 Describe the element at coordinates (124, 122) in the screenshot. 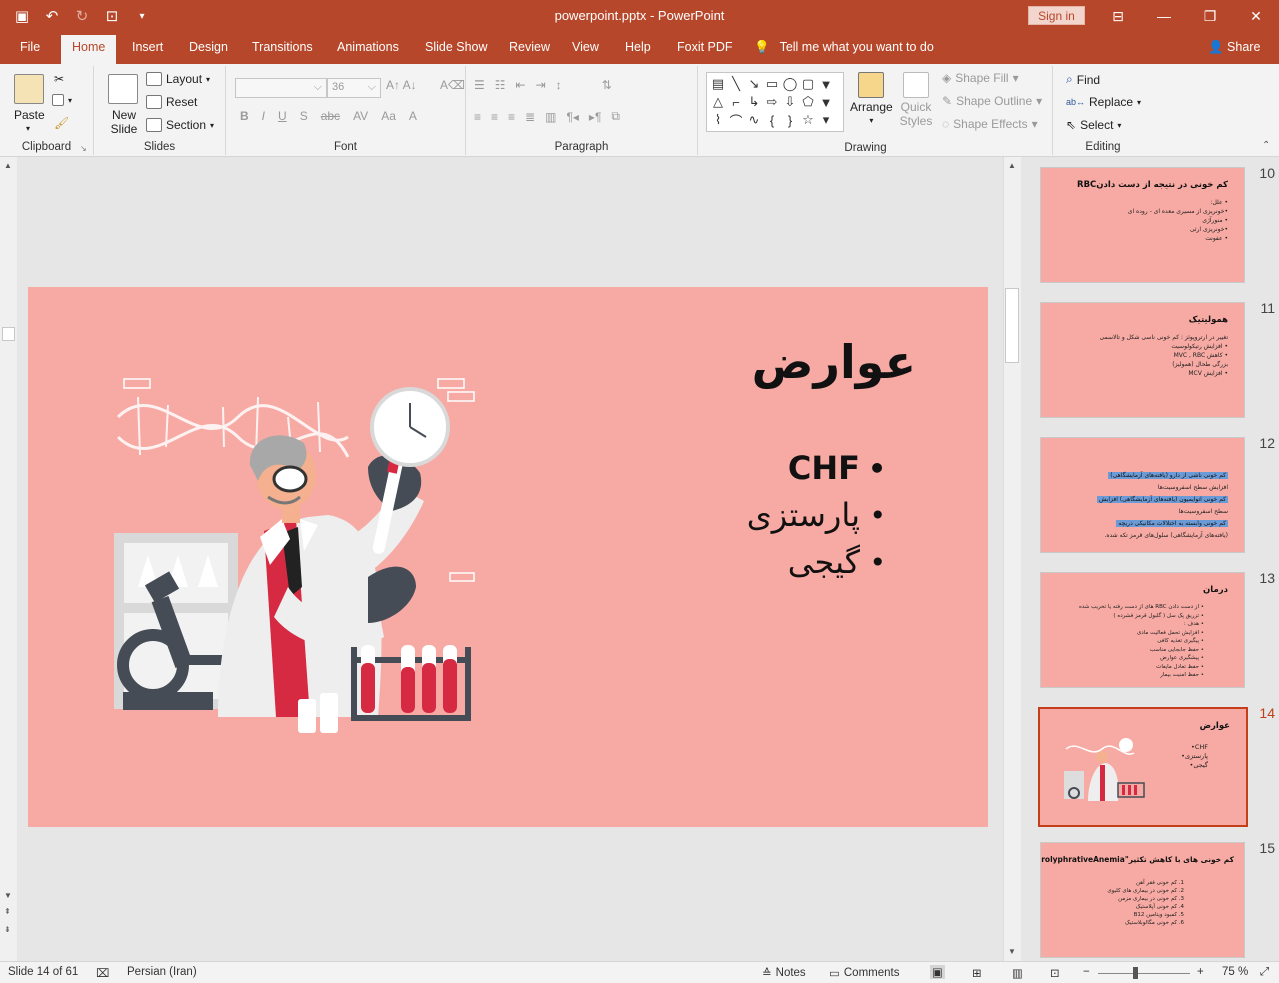

I see `new-slide-button: New Slide` at that location.